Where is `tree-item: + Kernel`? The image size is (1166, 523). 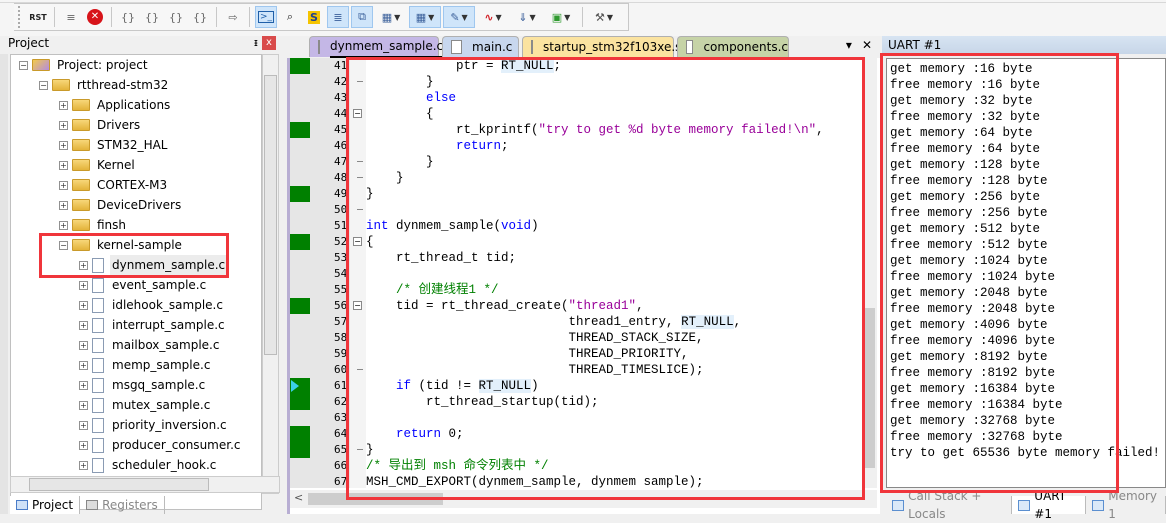
tree-item: + Kernel is located at coordinates (98, 165).